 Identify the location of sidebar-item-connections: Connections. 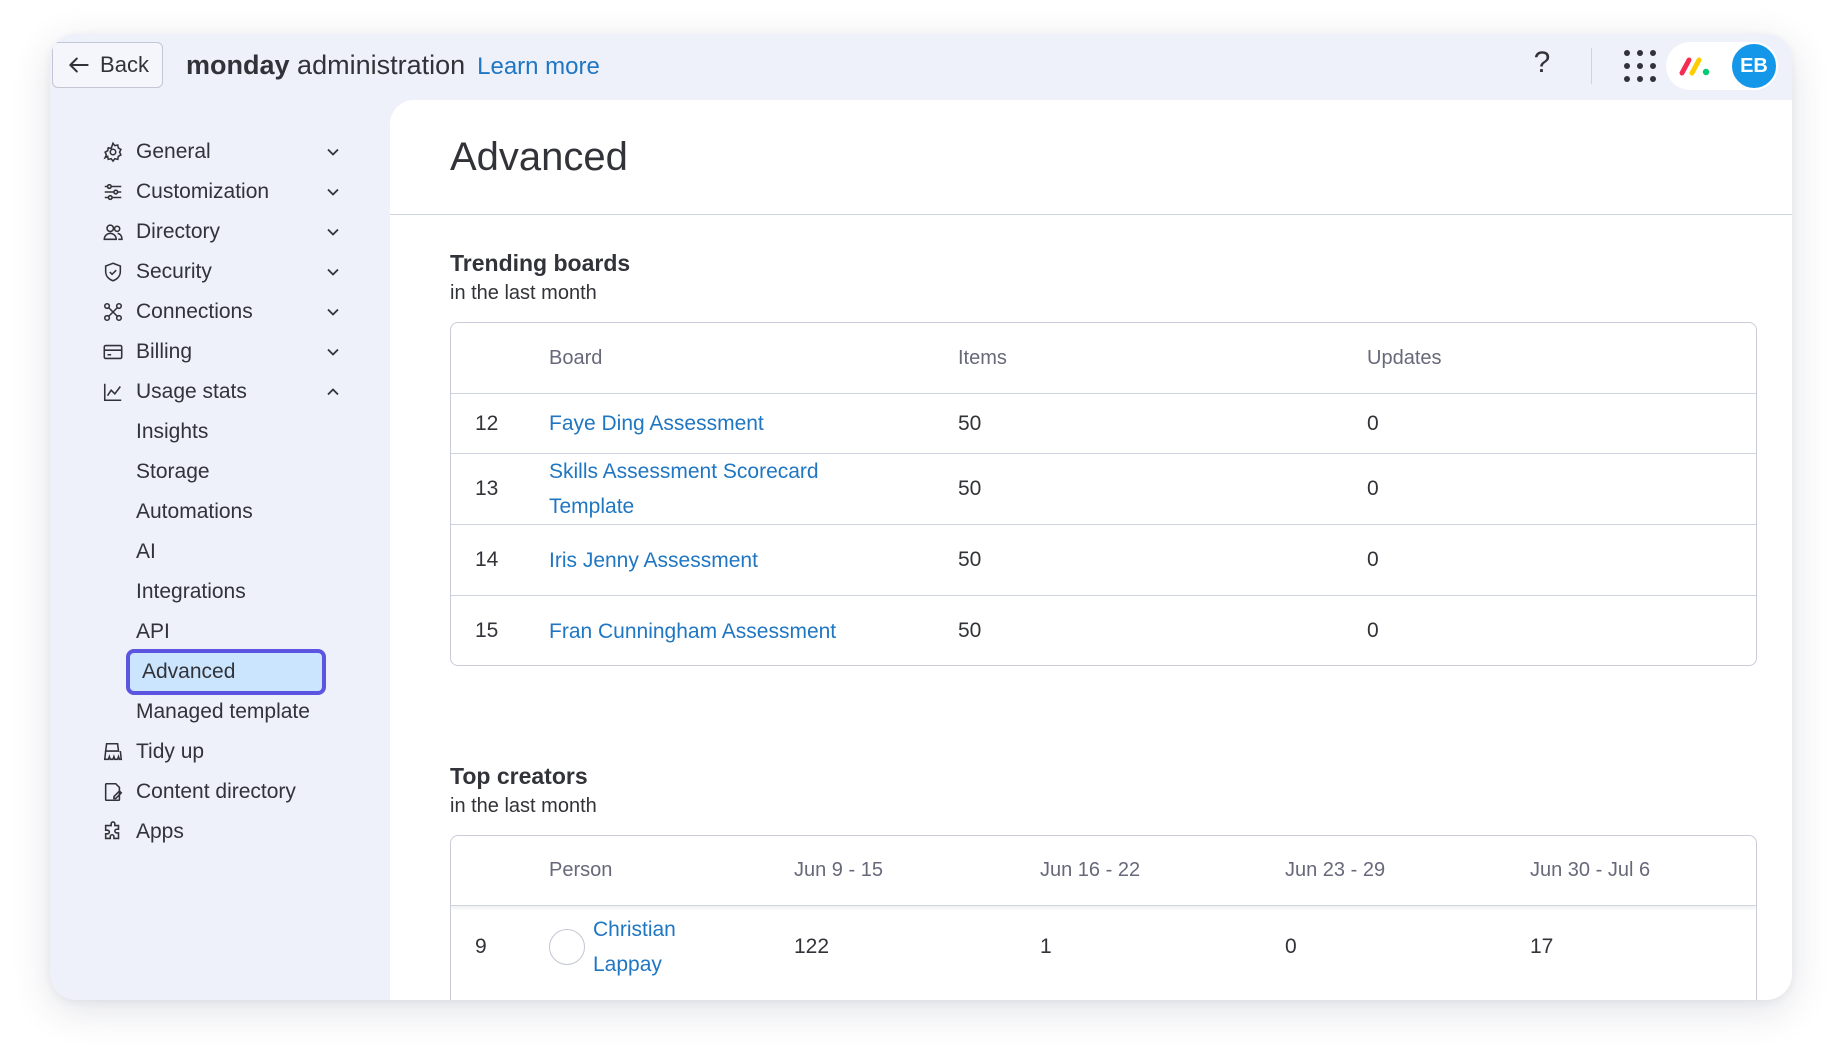
(222, 312).